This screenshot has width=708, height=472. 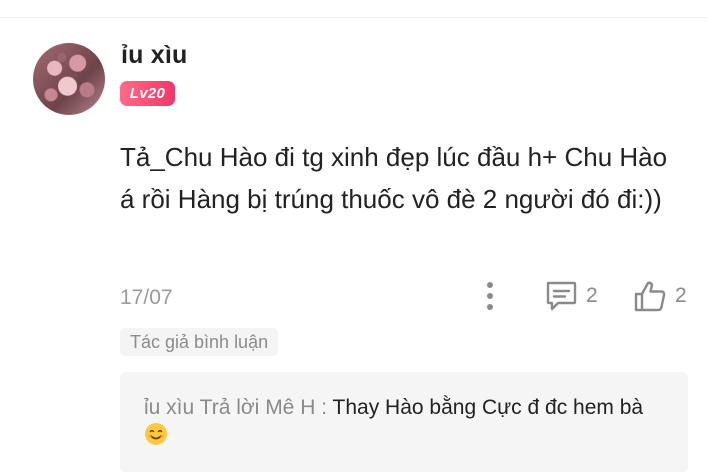 What do you see at coordinates (592, 295) in the screenshot?
I see `reply-count: 2` at bounding box center [592, 295].